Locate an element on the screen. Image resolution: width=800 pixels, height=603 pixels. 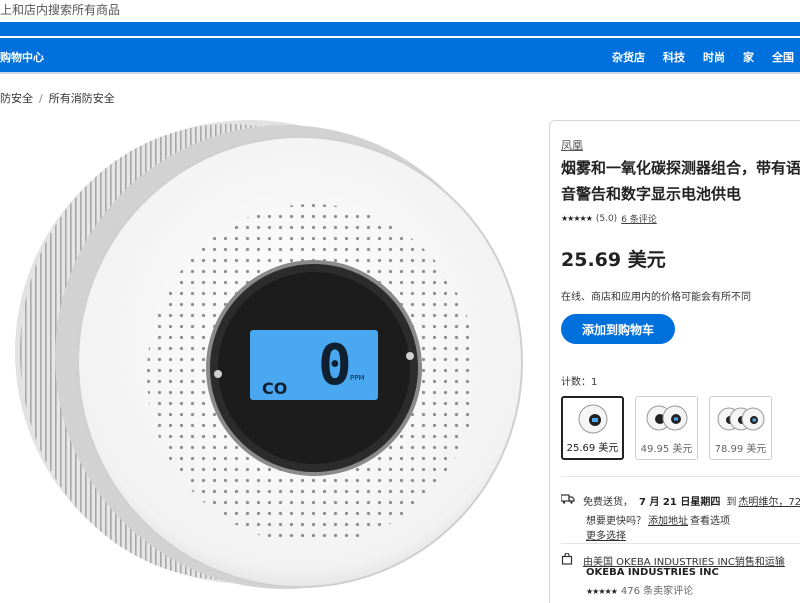
header-bar is located at coordinates (400, 29).